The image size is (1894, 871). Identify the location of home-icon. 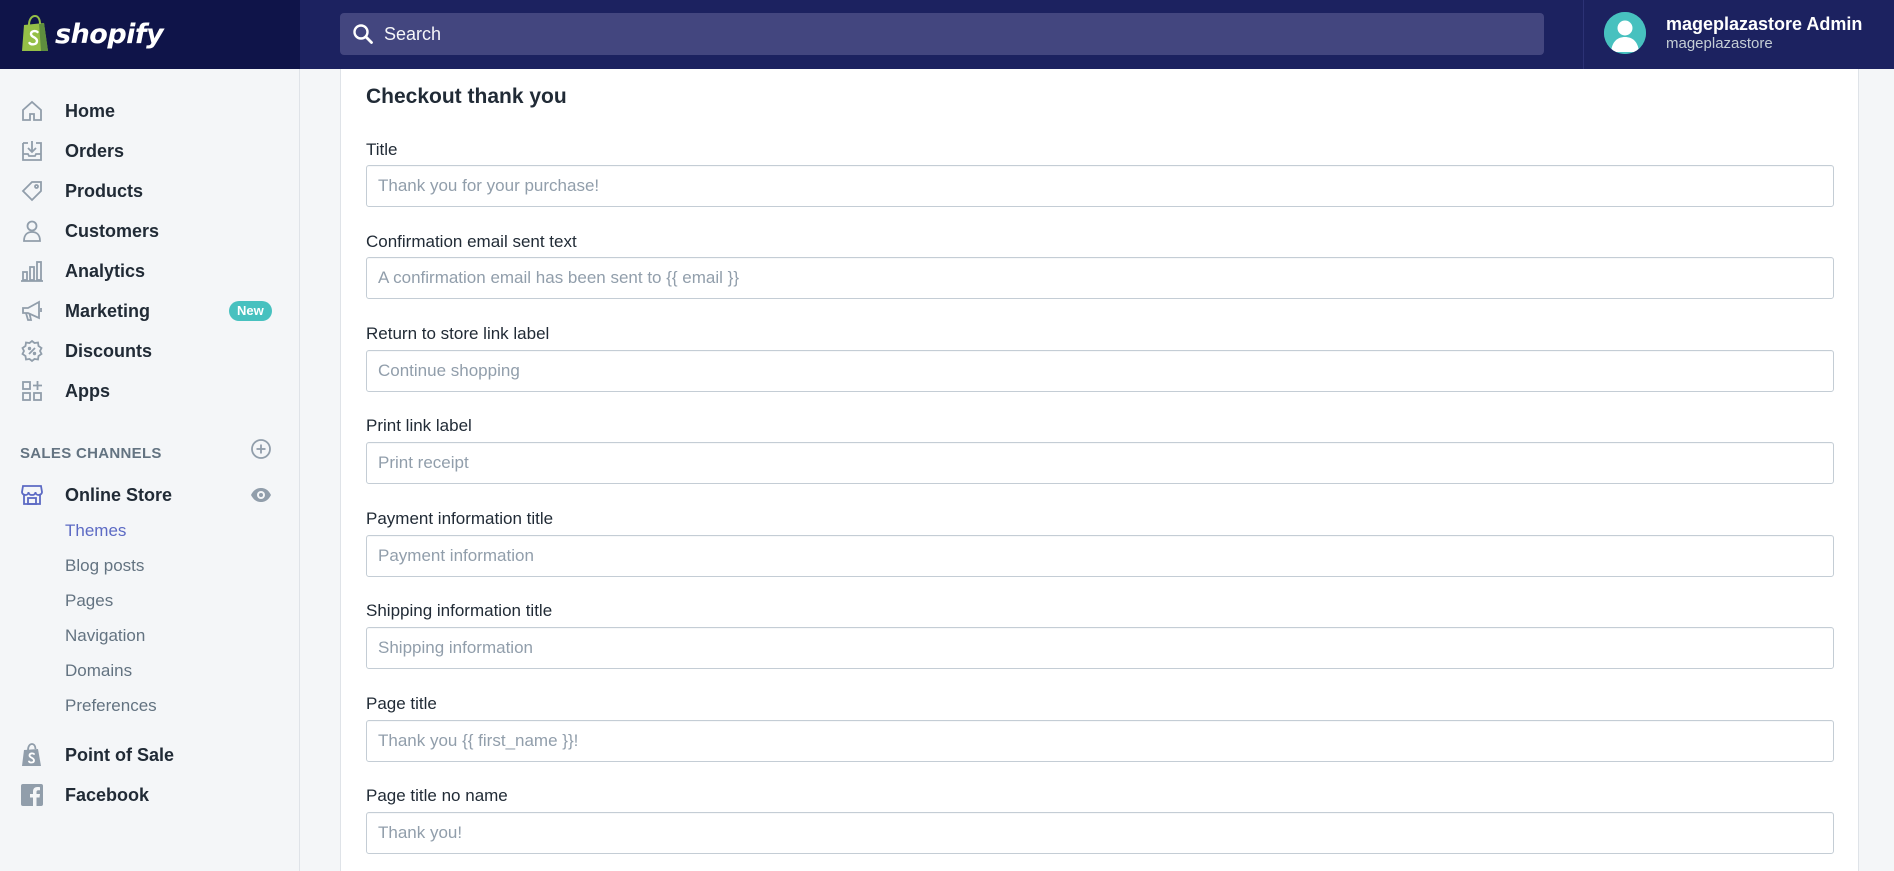
(32, 110).